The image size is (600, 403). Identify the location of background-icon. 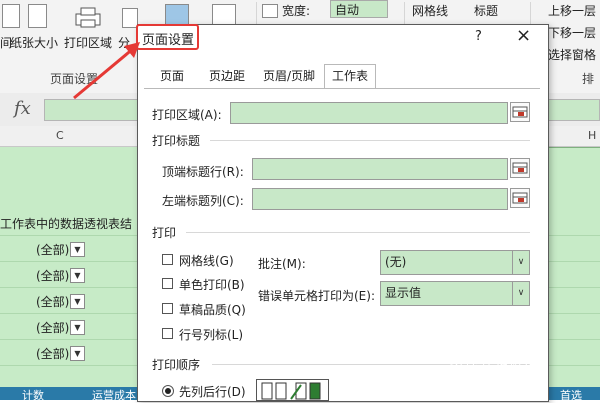
(177, 15).